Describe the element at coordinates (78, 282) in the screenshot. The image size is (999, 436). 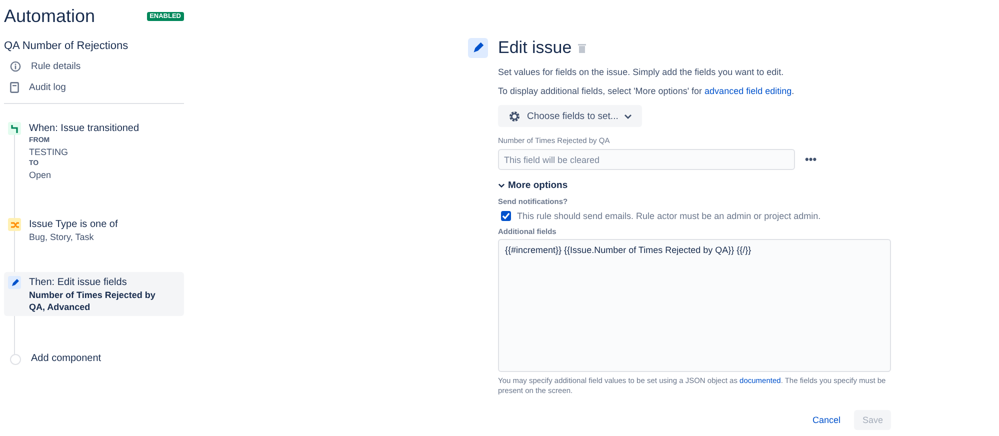
I see `component-title: Then: Edit issue fields` at that location.